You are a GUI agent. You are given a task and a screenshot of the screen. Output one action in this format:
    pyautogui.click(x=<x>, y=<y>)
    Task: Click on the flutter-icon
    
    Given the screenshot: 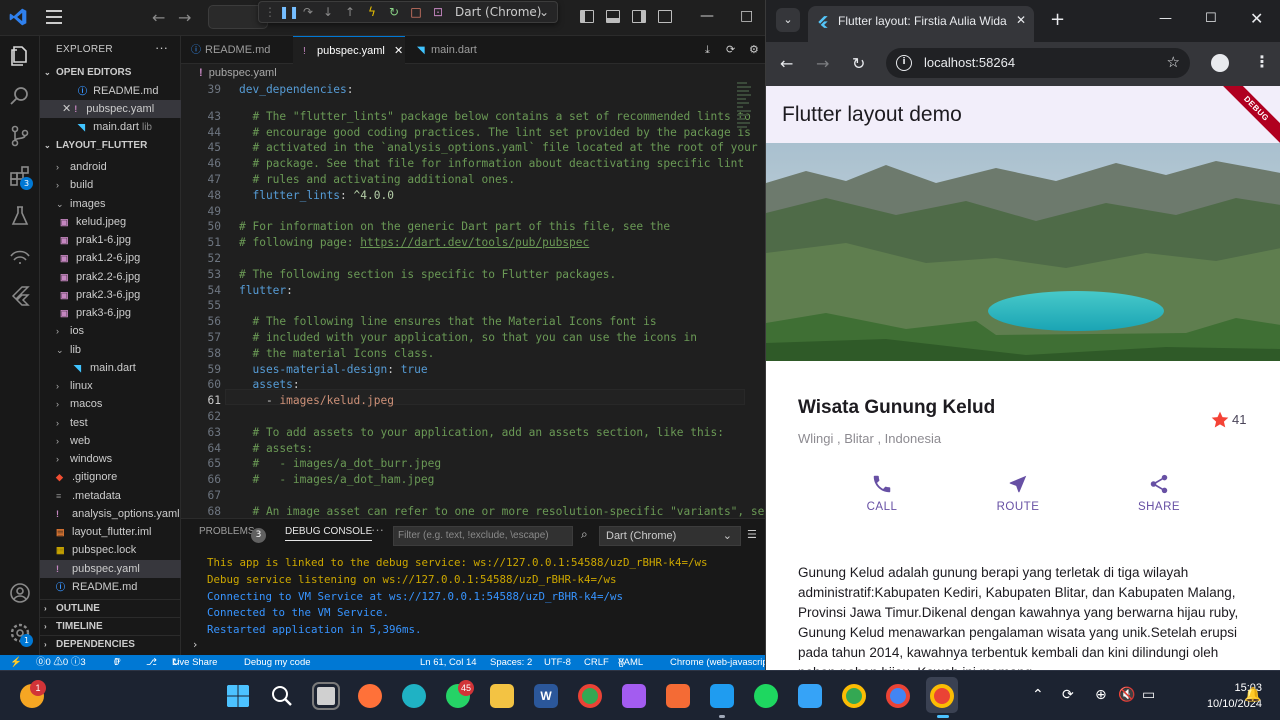 What is the action you would take?
    pyautogui.click(x=20, y=296)
    